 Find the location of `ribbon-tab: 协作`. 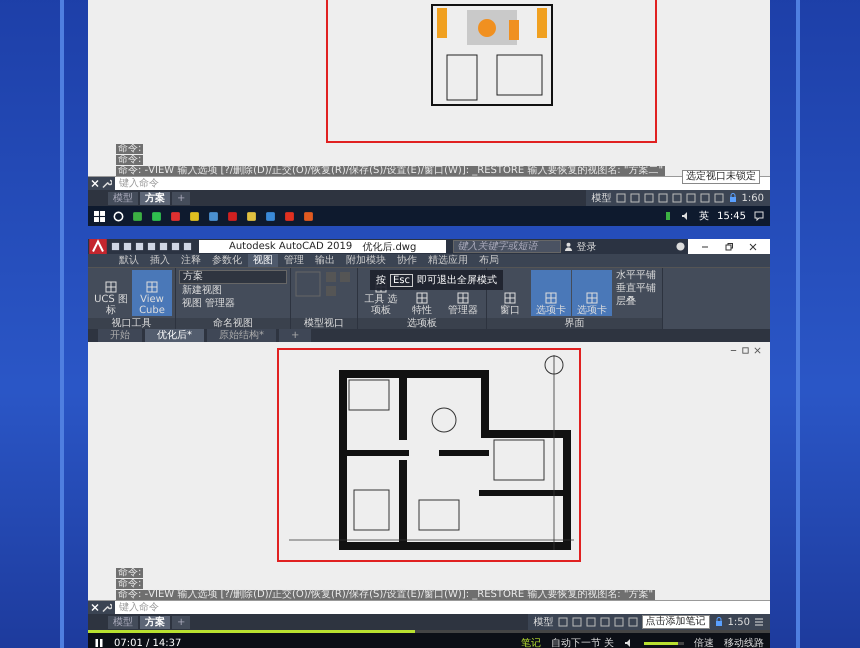

ribbon-tab: 协作 is located at coordinates (407, 260).